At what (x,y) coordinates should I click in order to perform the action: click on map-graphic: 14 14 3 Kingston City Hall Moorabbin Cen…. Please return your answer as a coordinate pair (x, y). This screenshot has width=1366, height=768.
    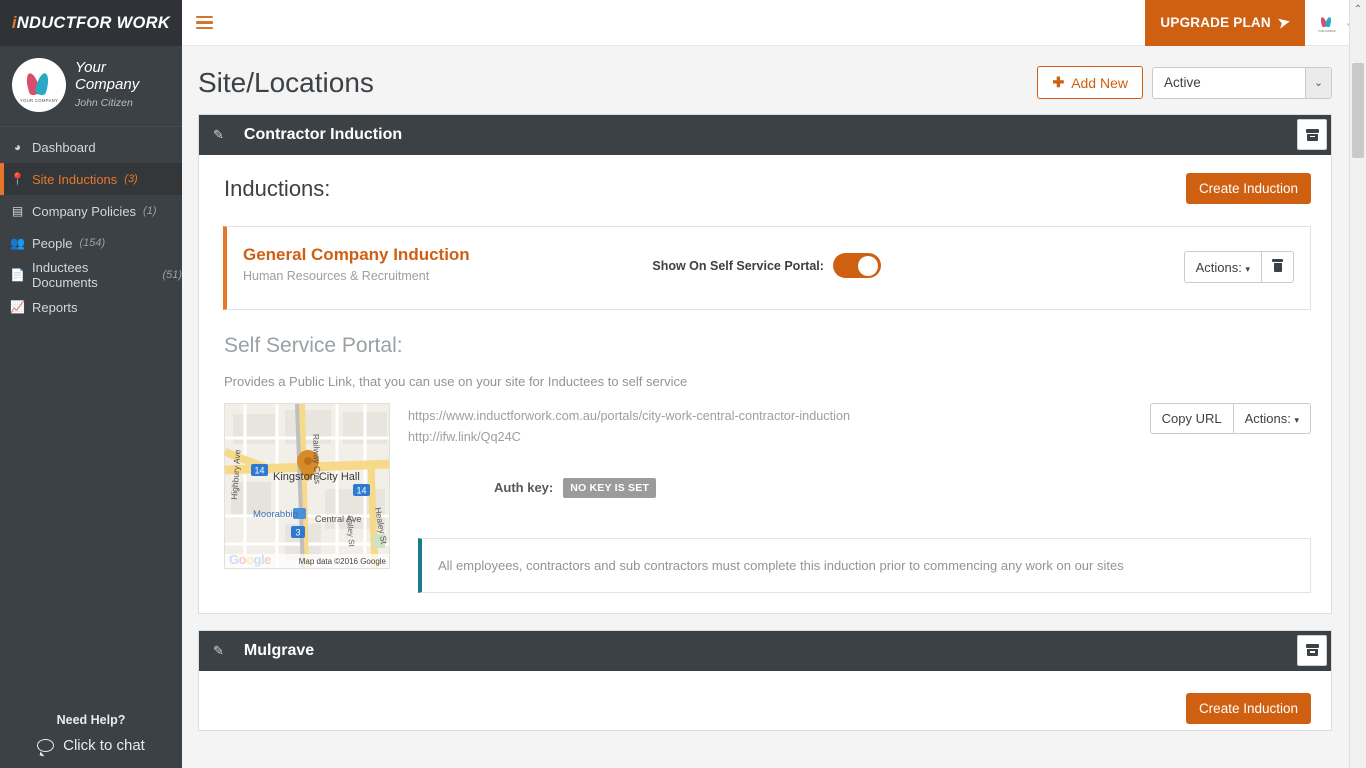
    Looking at the image, I should click on (307, 486).